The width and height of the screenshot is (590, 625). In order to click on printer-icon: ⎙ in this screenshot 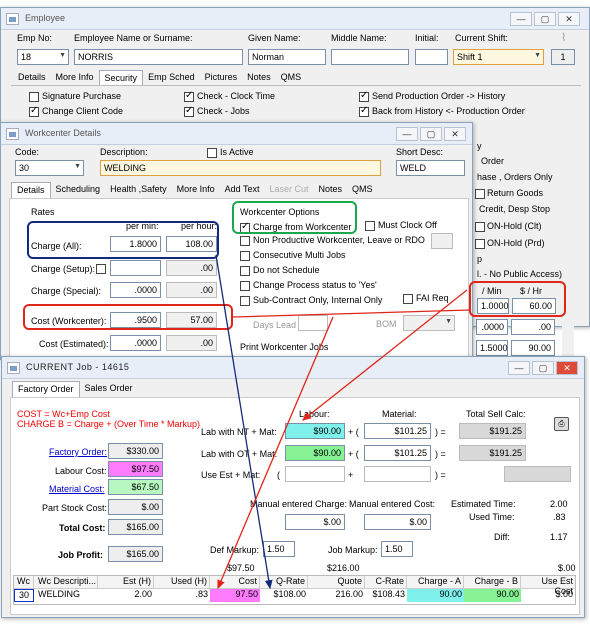, I will do `click(561, 424)`.